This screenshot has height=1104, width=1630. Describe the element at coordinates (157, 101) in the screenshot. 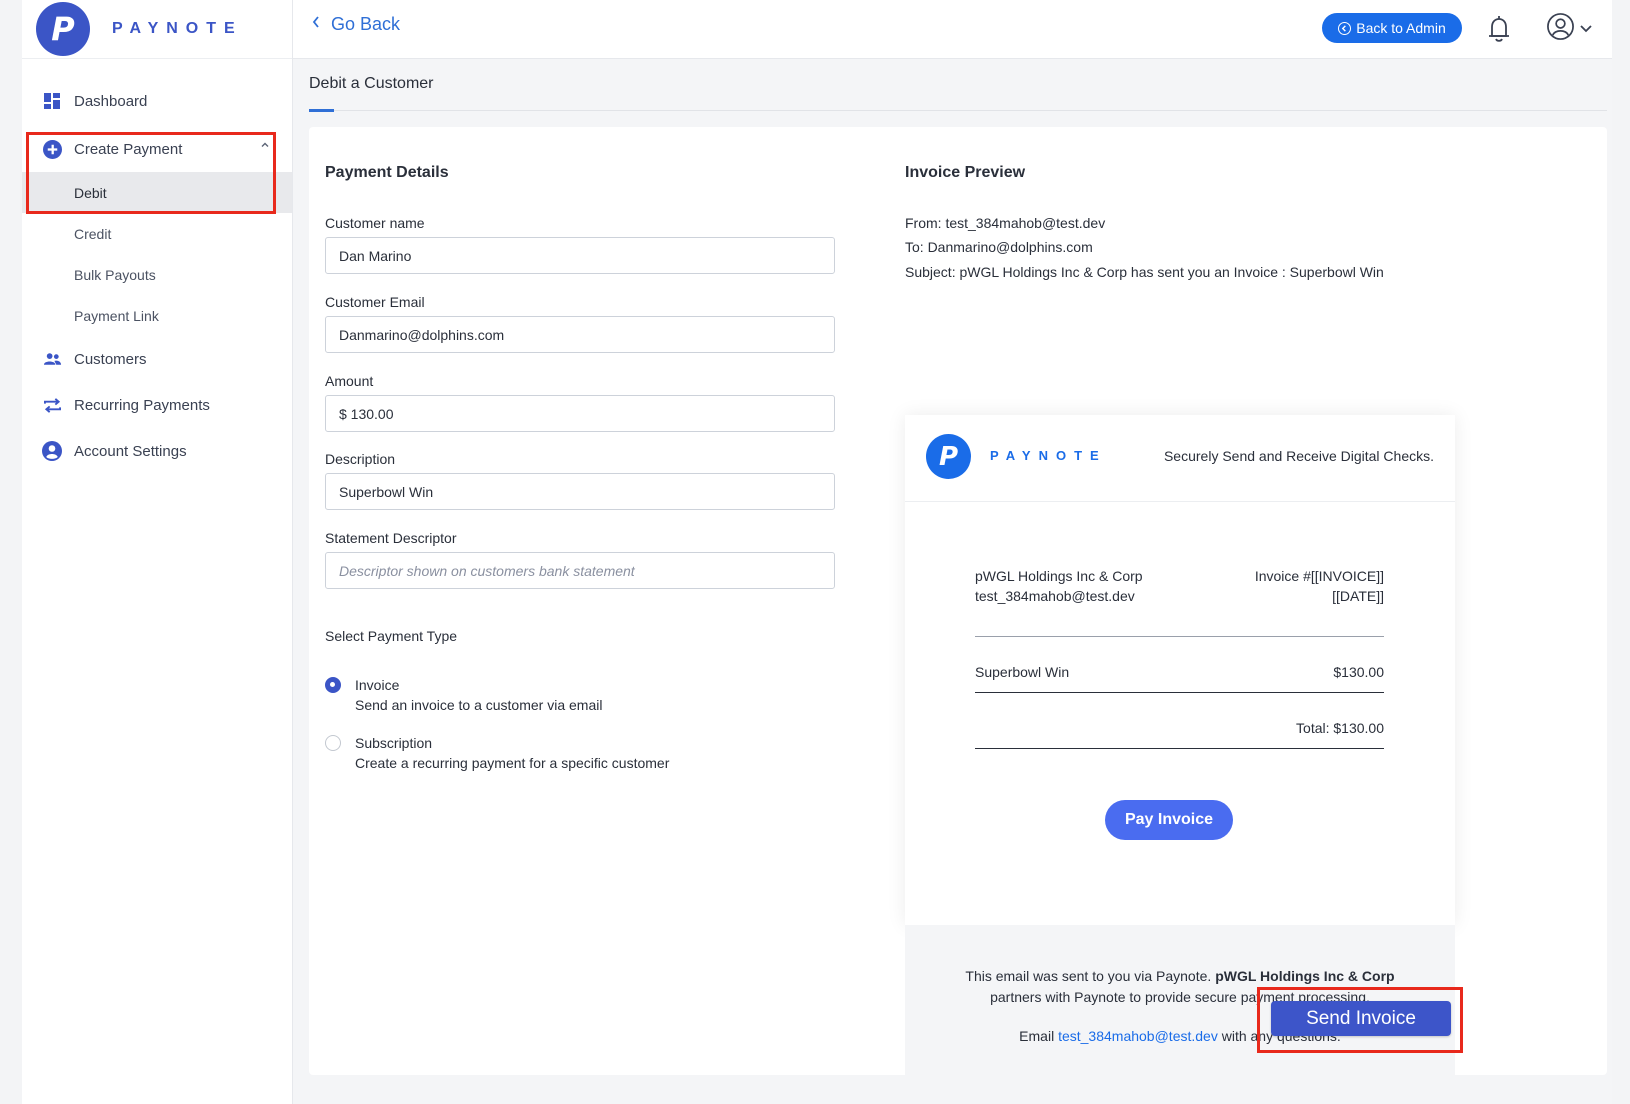

I see `sidebar-item-dashboard: Dashboard` at that location.